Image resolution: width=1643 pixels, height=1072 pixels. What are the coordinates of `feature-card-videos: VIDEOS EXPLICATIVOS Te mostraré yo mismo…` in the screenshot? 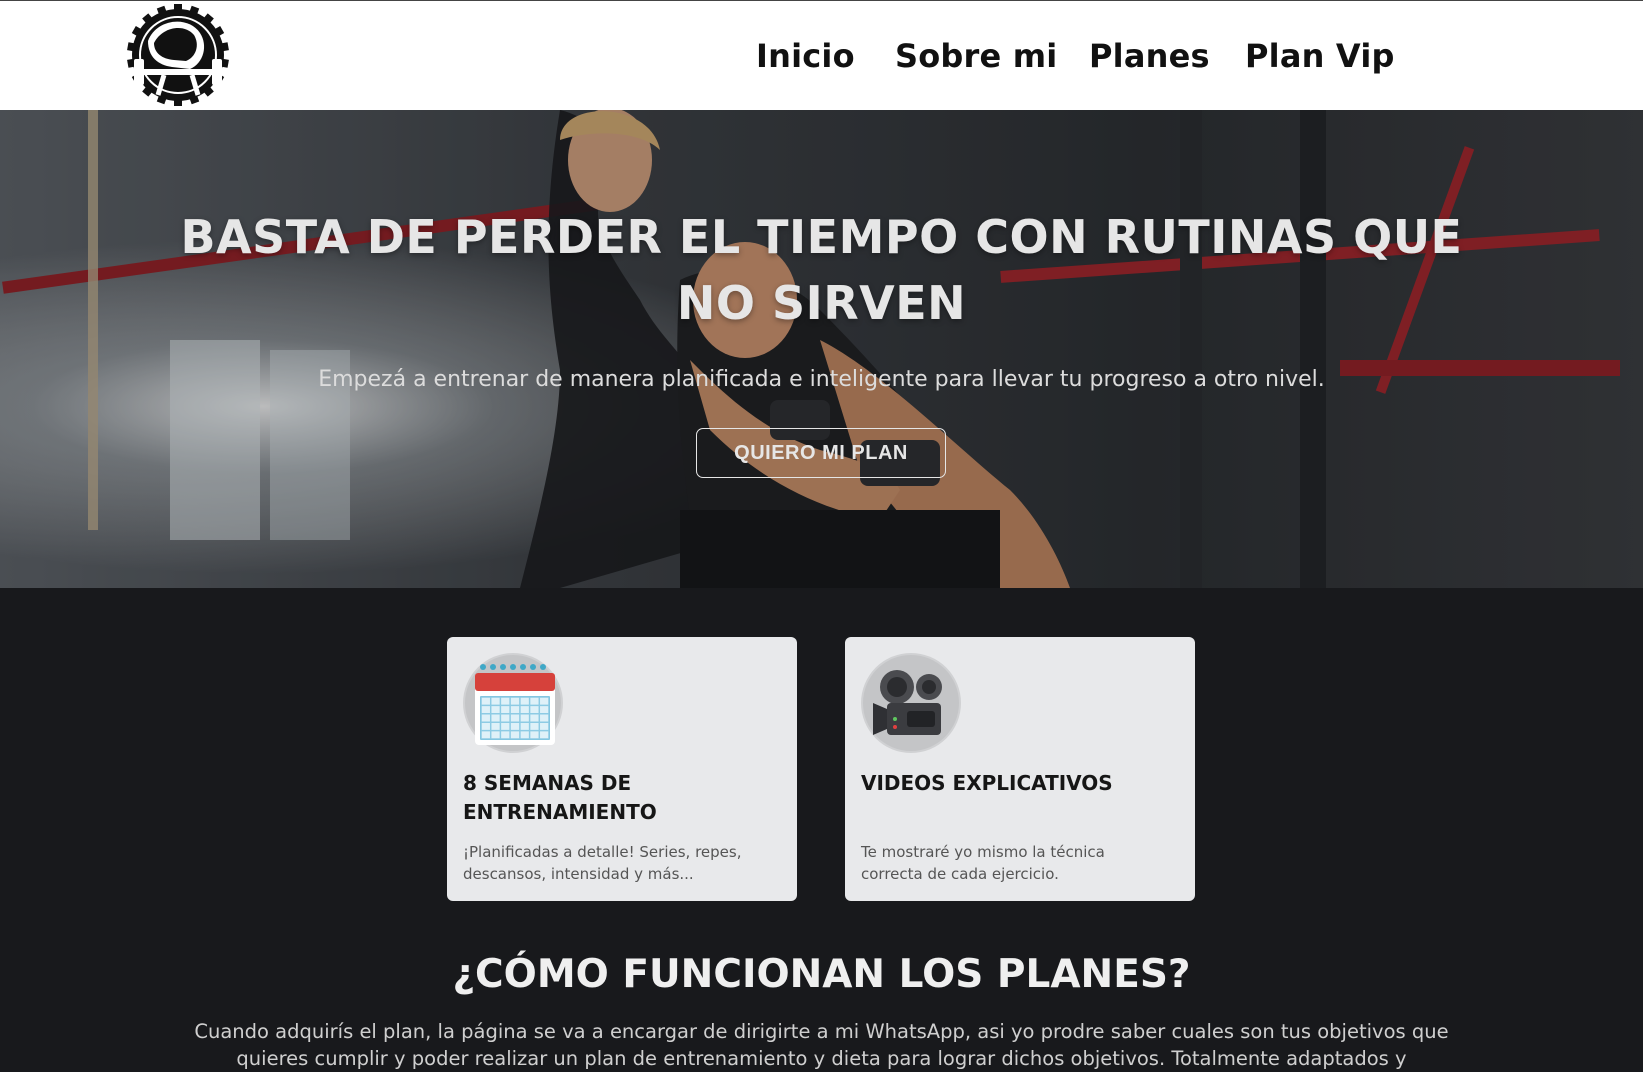 It's located at (1020, 769).